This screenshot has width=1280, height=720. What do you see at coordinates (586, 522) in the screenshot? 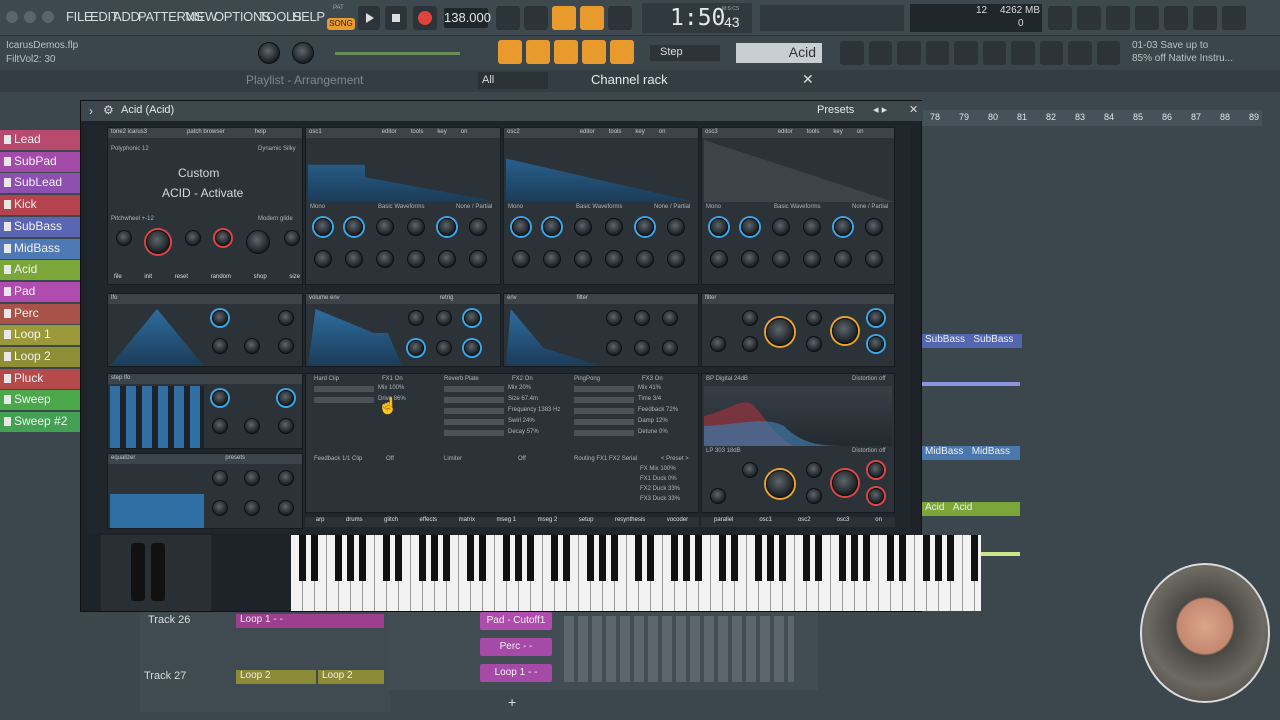
I see `tab-setup: setup` at bounding box center [586, 522].